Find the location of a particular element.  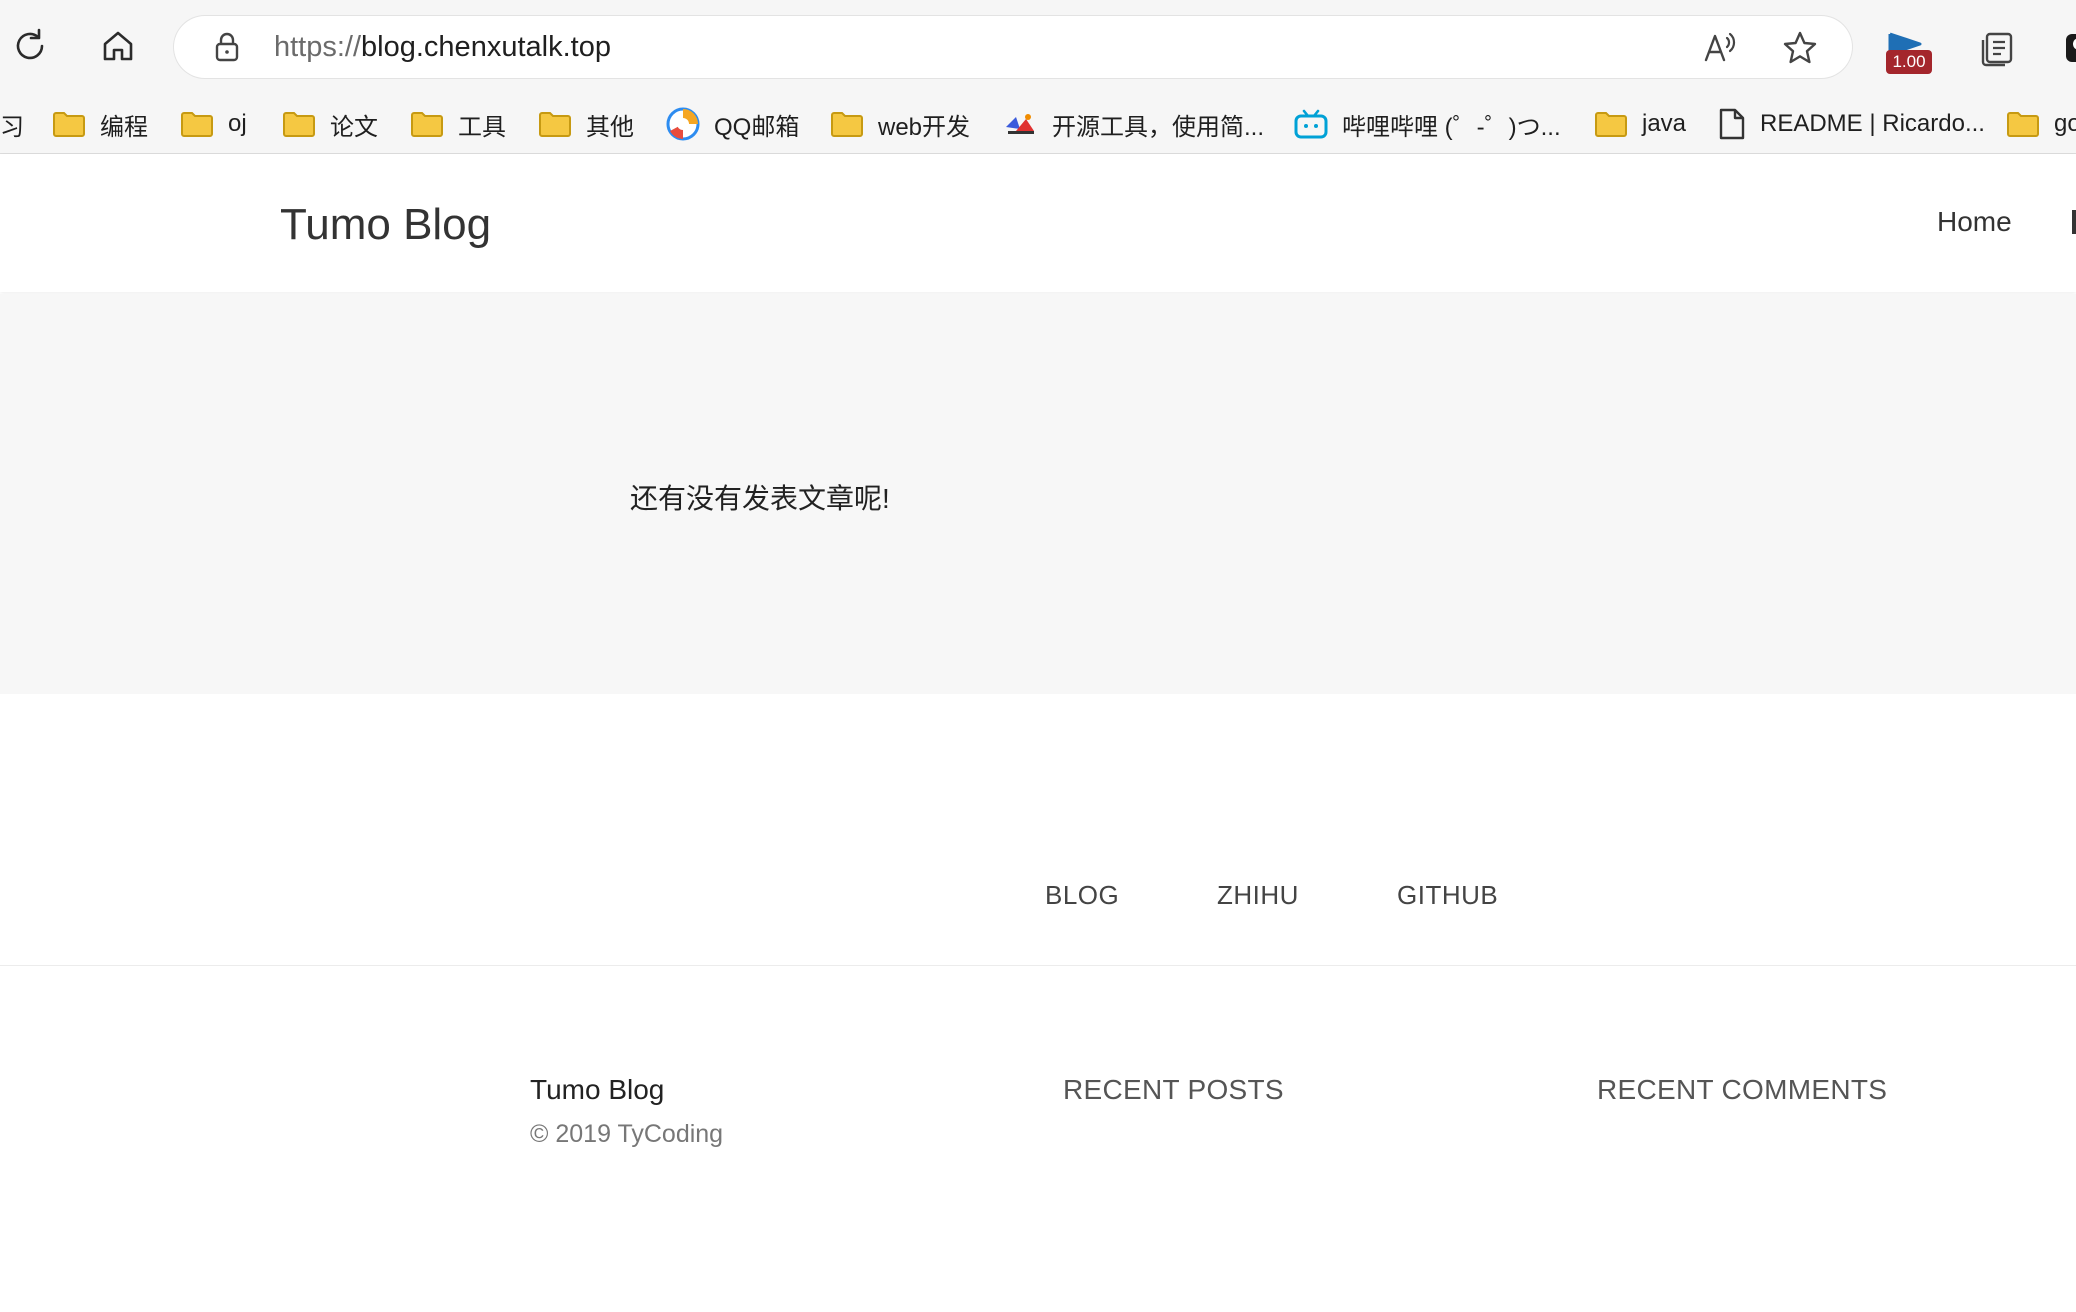

profile-icon is located at coordinates (2069, 48).